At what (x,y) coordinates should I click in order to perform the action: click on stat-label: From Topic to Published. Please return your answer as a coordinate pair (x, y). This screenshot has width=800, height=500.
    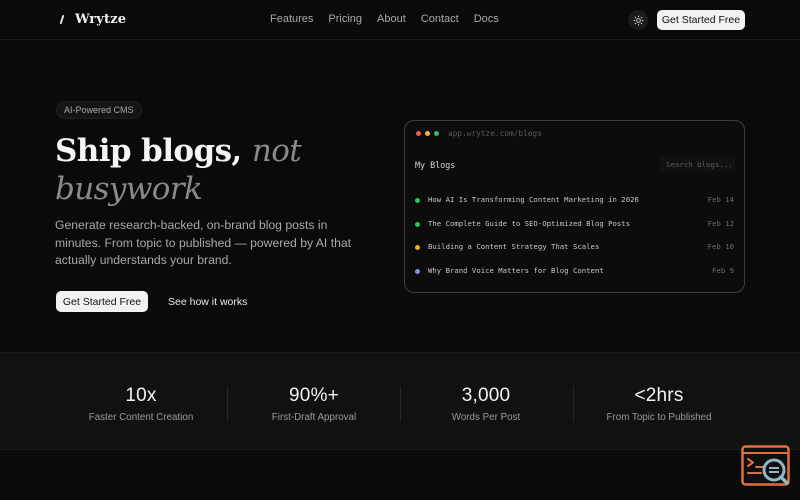
    Looking at the image, I should click on (659, 417).